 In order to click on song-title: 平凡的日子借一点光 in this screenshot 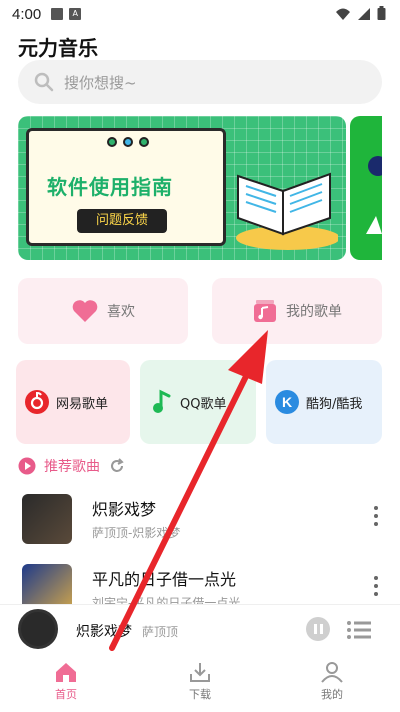, I will do `click(164, 579)`.